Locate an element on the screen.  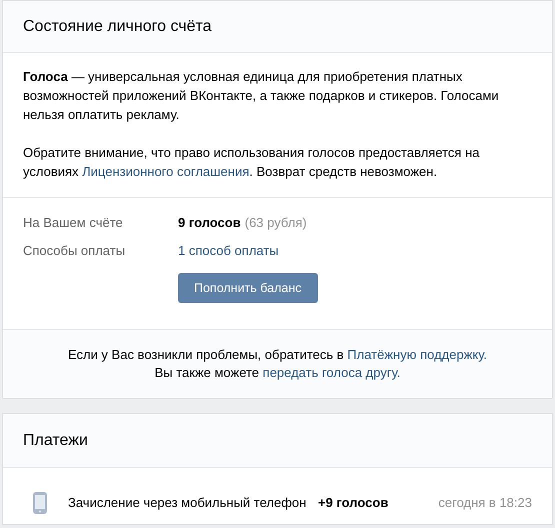
field-label: На Вашем счёте is located at coordinates (73, 223).